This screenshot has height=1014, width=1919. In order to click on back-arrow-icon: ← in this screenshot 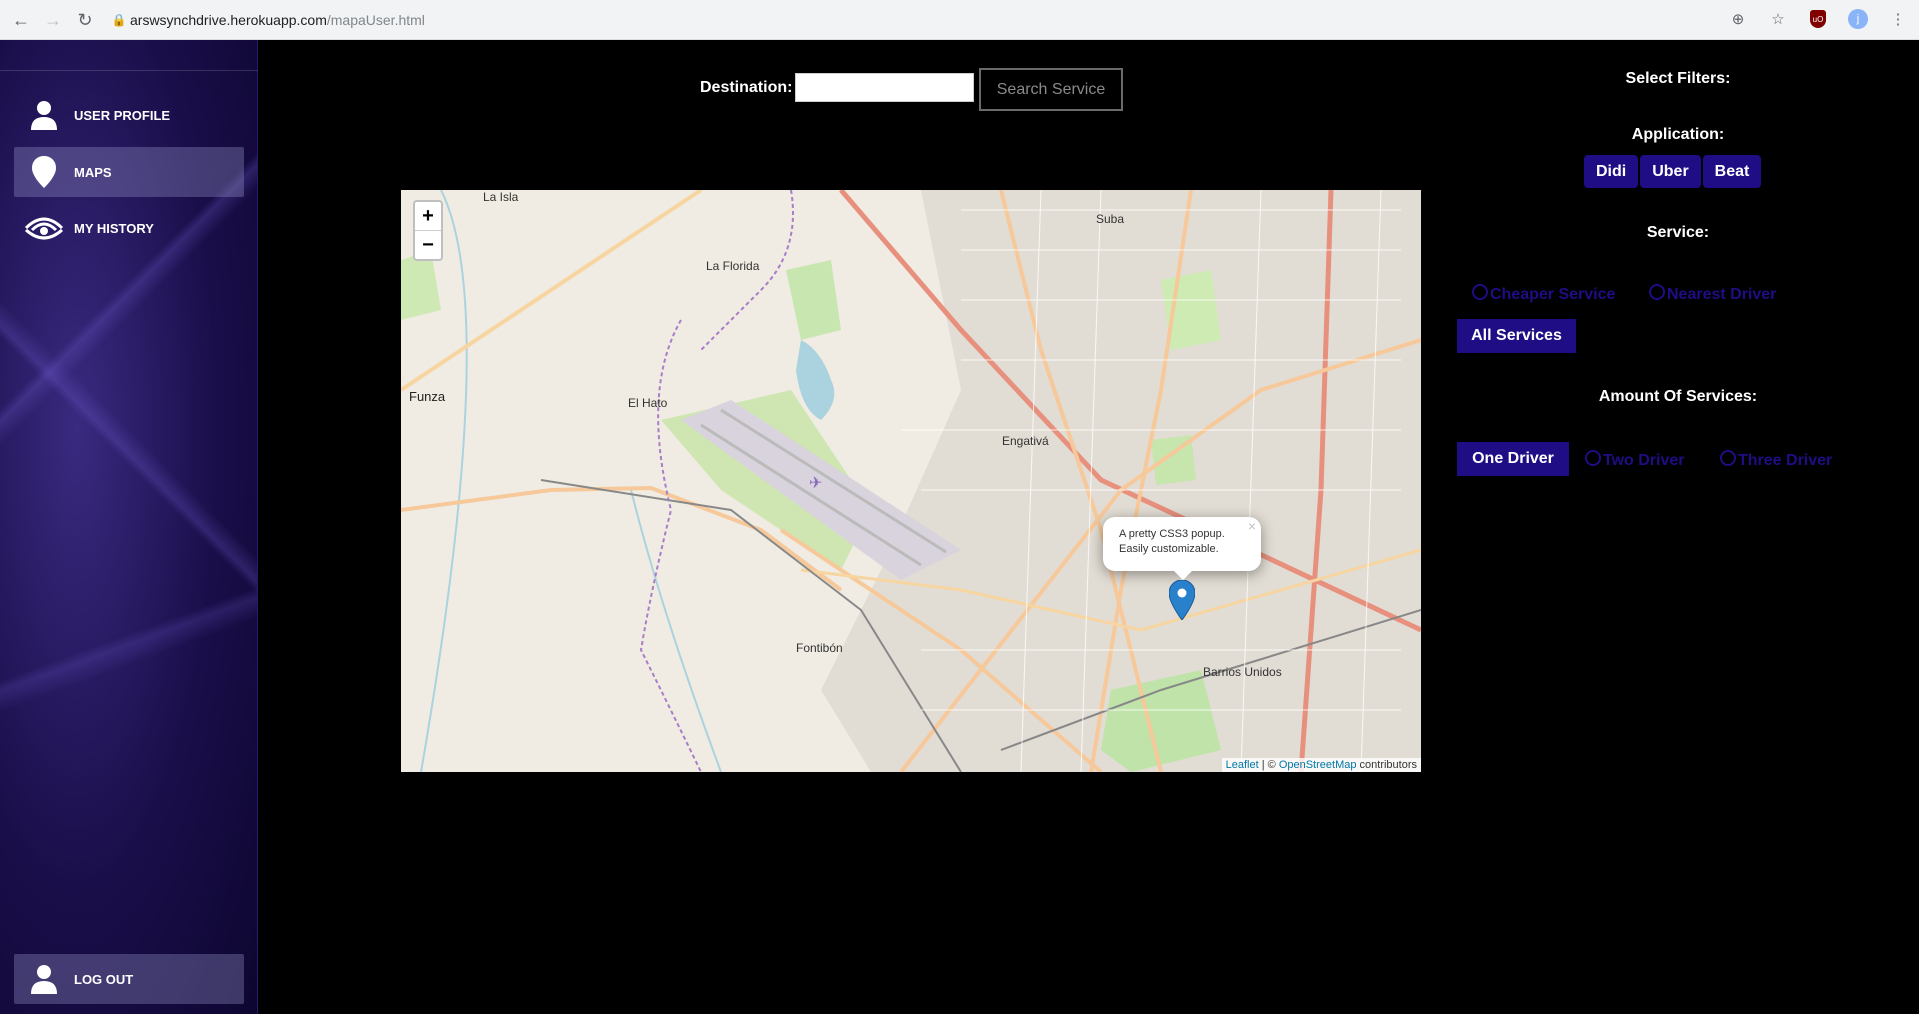, I will do `click(21, 20)`.